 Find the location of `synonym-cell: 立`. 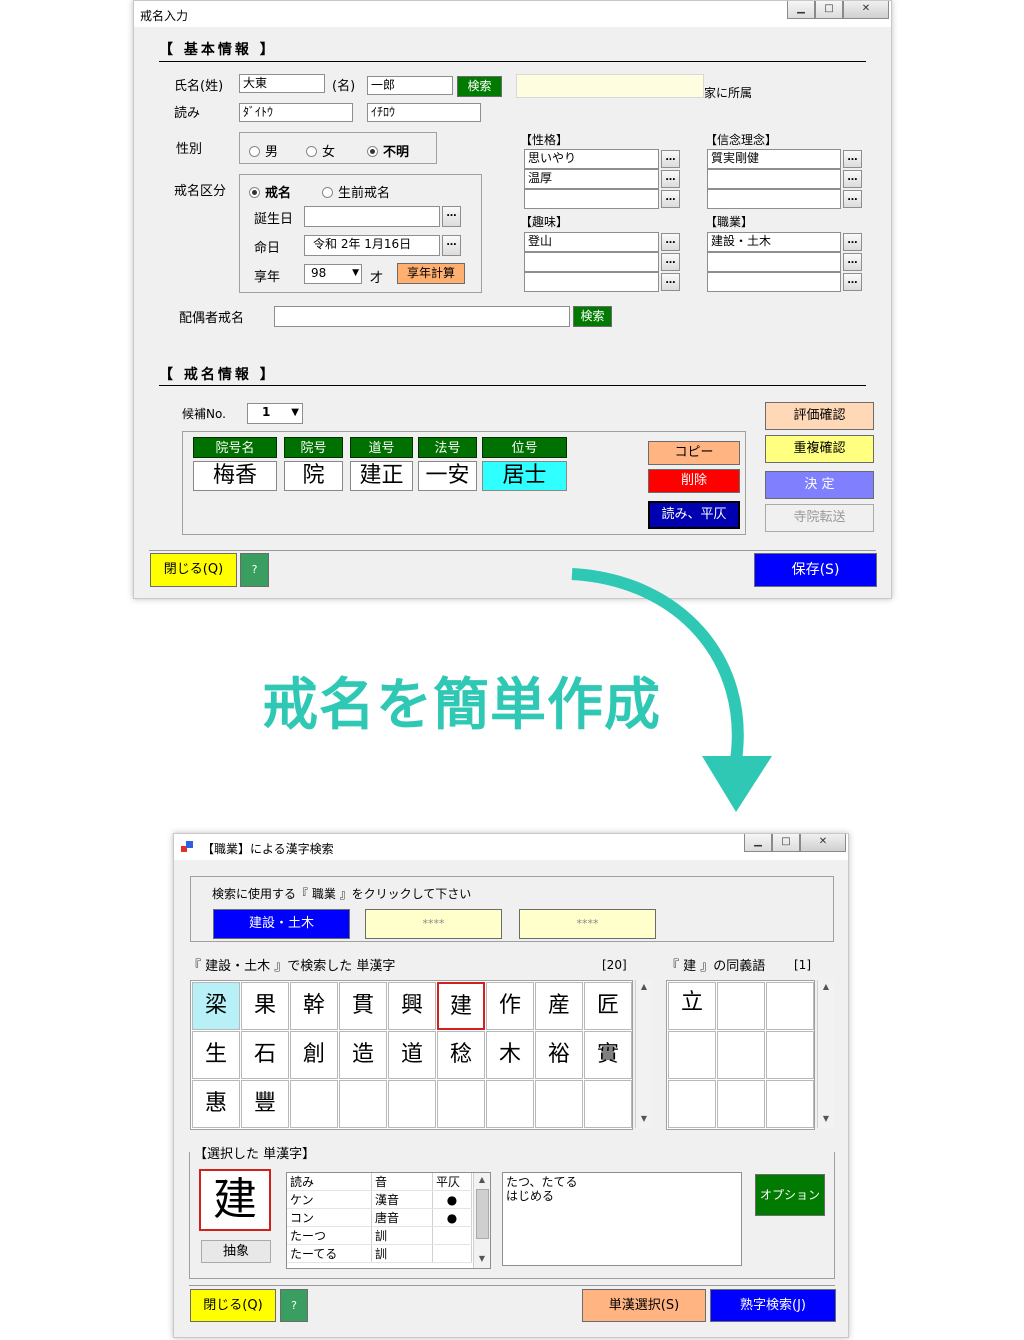

synonym-cell: 立 is located at coordinates (692, 1006).